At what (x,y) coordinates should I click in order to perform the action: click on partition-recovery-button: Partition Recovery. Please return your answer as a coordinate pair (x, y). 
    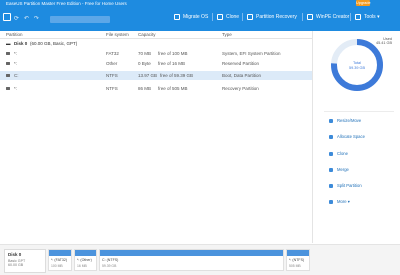
    Looking at the image, I should click on (272, 17).